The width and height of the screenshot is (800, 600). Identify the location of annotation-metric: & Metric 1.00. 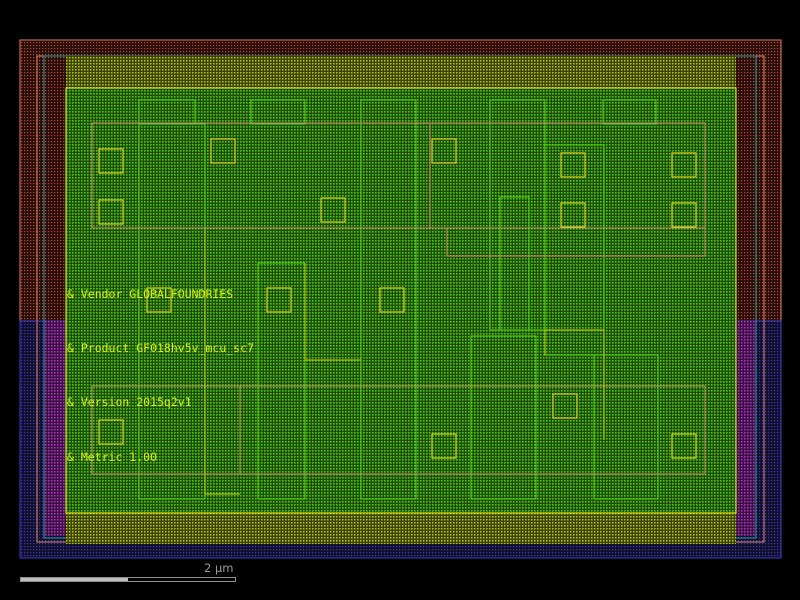
(112, 457).